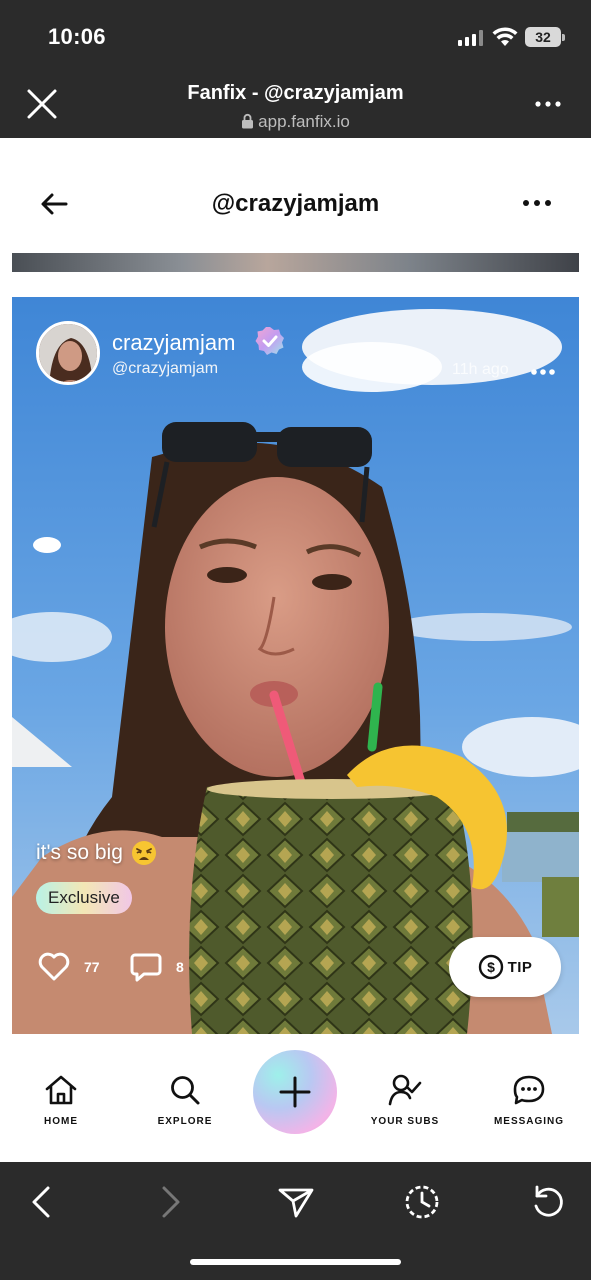 The image size is (591, 1280). What do you see at coordinates (269, 341) in the screenshot?
I see `verified-badge-icon` at bounding box center [269, 341].